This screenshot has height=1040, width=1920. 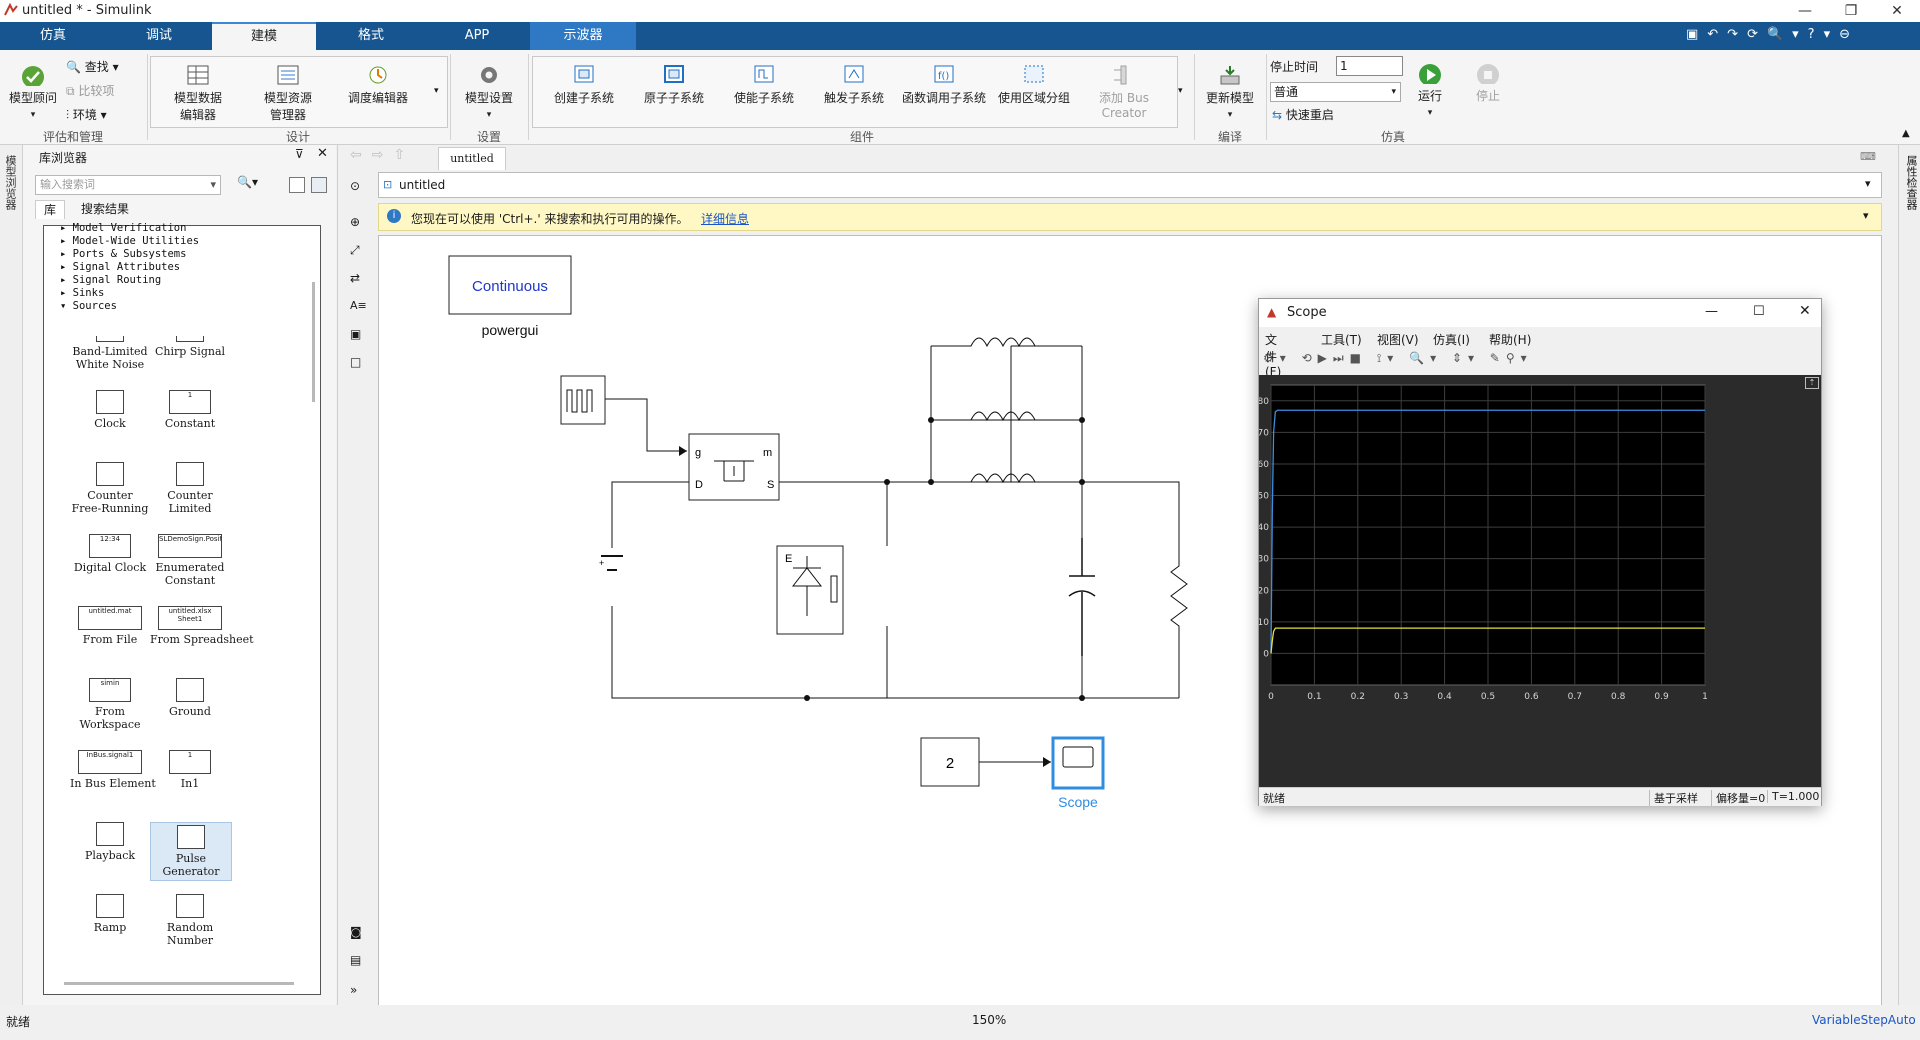 What do you see at coordinates (1864, 1020) in the screenshot?
I see `solver-link: VariableStepAuto` at bounding box center [1864, 1020].